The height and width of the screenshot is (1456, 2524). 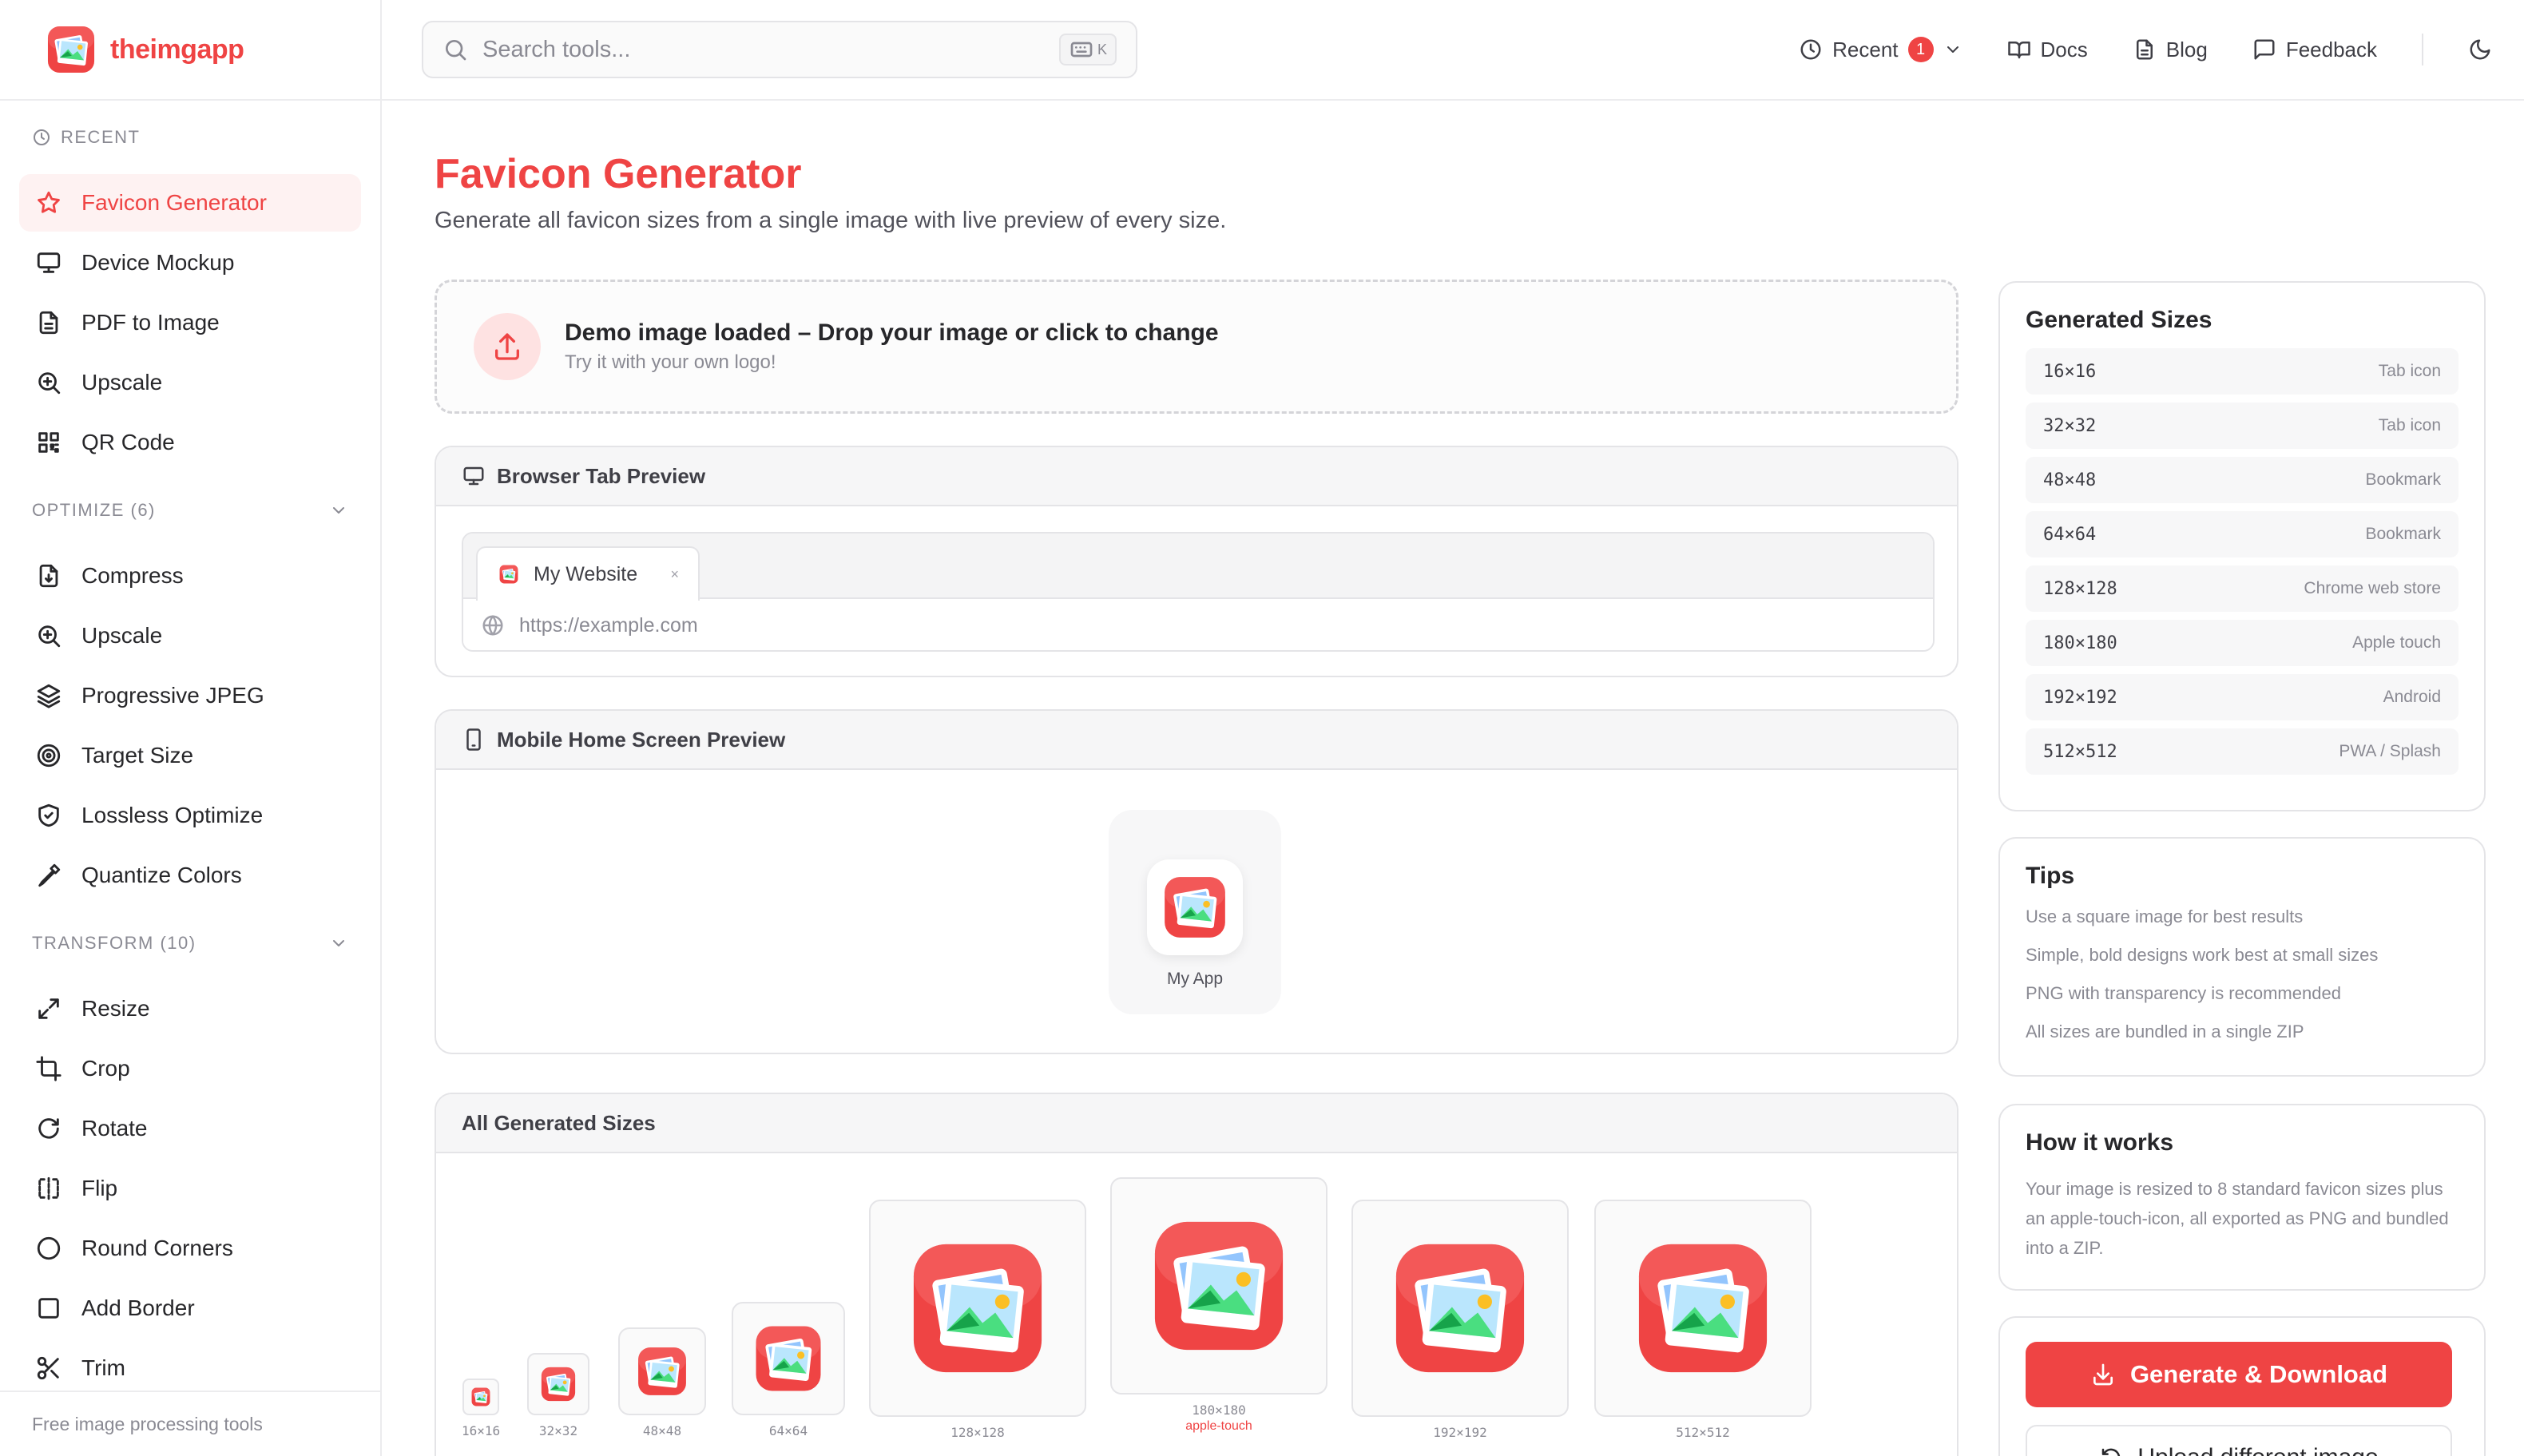 What do you see at coordinates (456, 50) in the screenshot?
I see `search-icon` at bounding box center [456, 50].